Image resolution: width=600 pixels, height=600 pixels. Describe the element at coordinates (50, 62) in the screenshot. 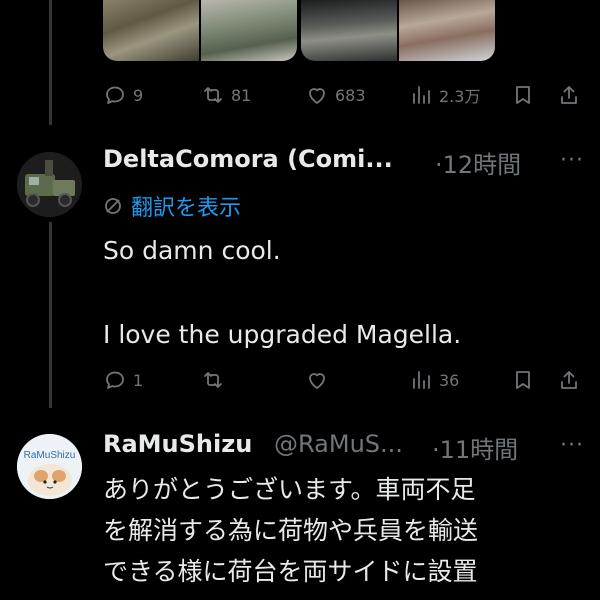

I see `thread-line-top` at that location.